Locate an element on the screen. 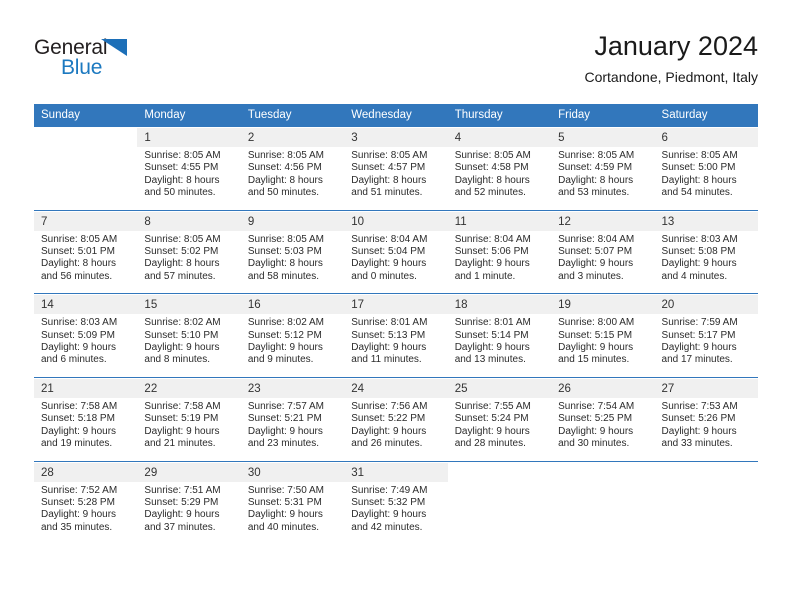 The width and height of the screenshot is (792, 612). sunset-text: Sunset: 5:31 PM is located at coordinates (284, 502).